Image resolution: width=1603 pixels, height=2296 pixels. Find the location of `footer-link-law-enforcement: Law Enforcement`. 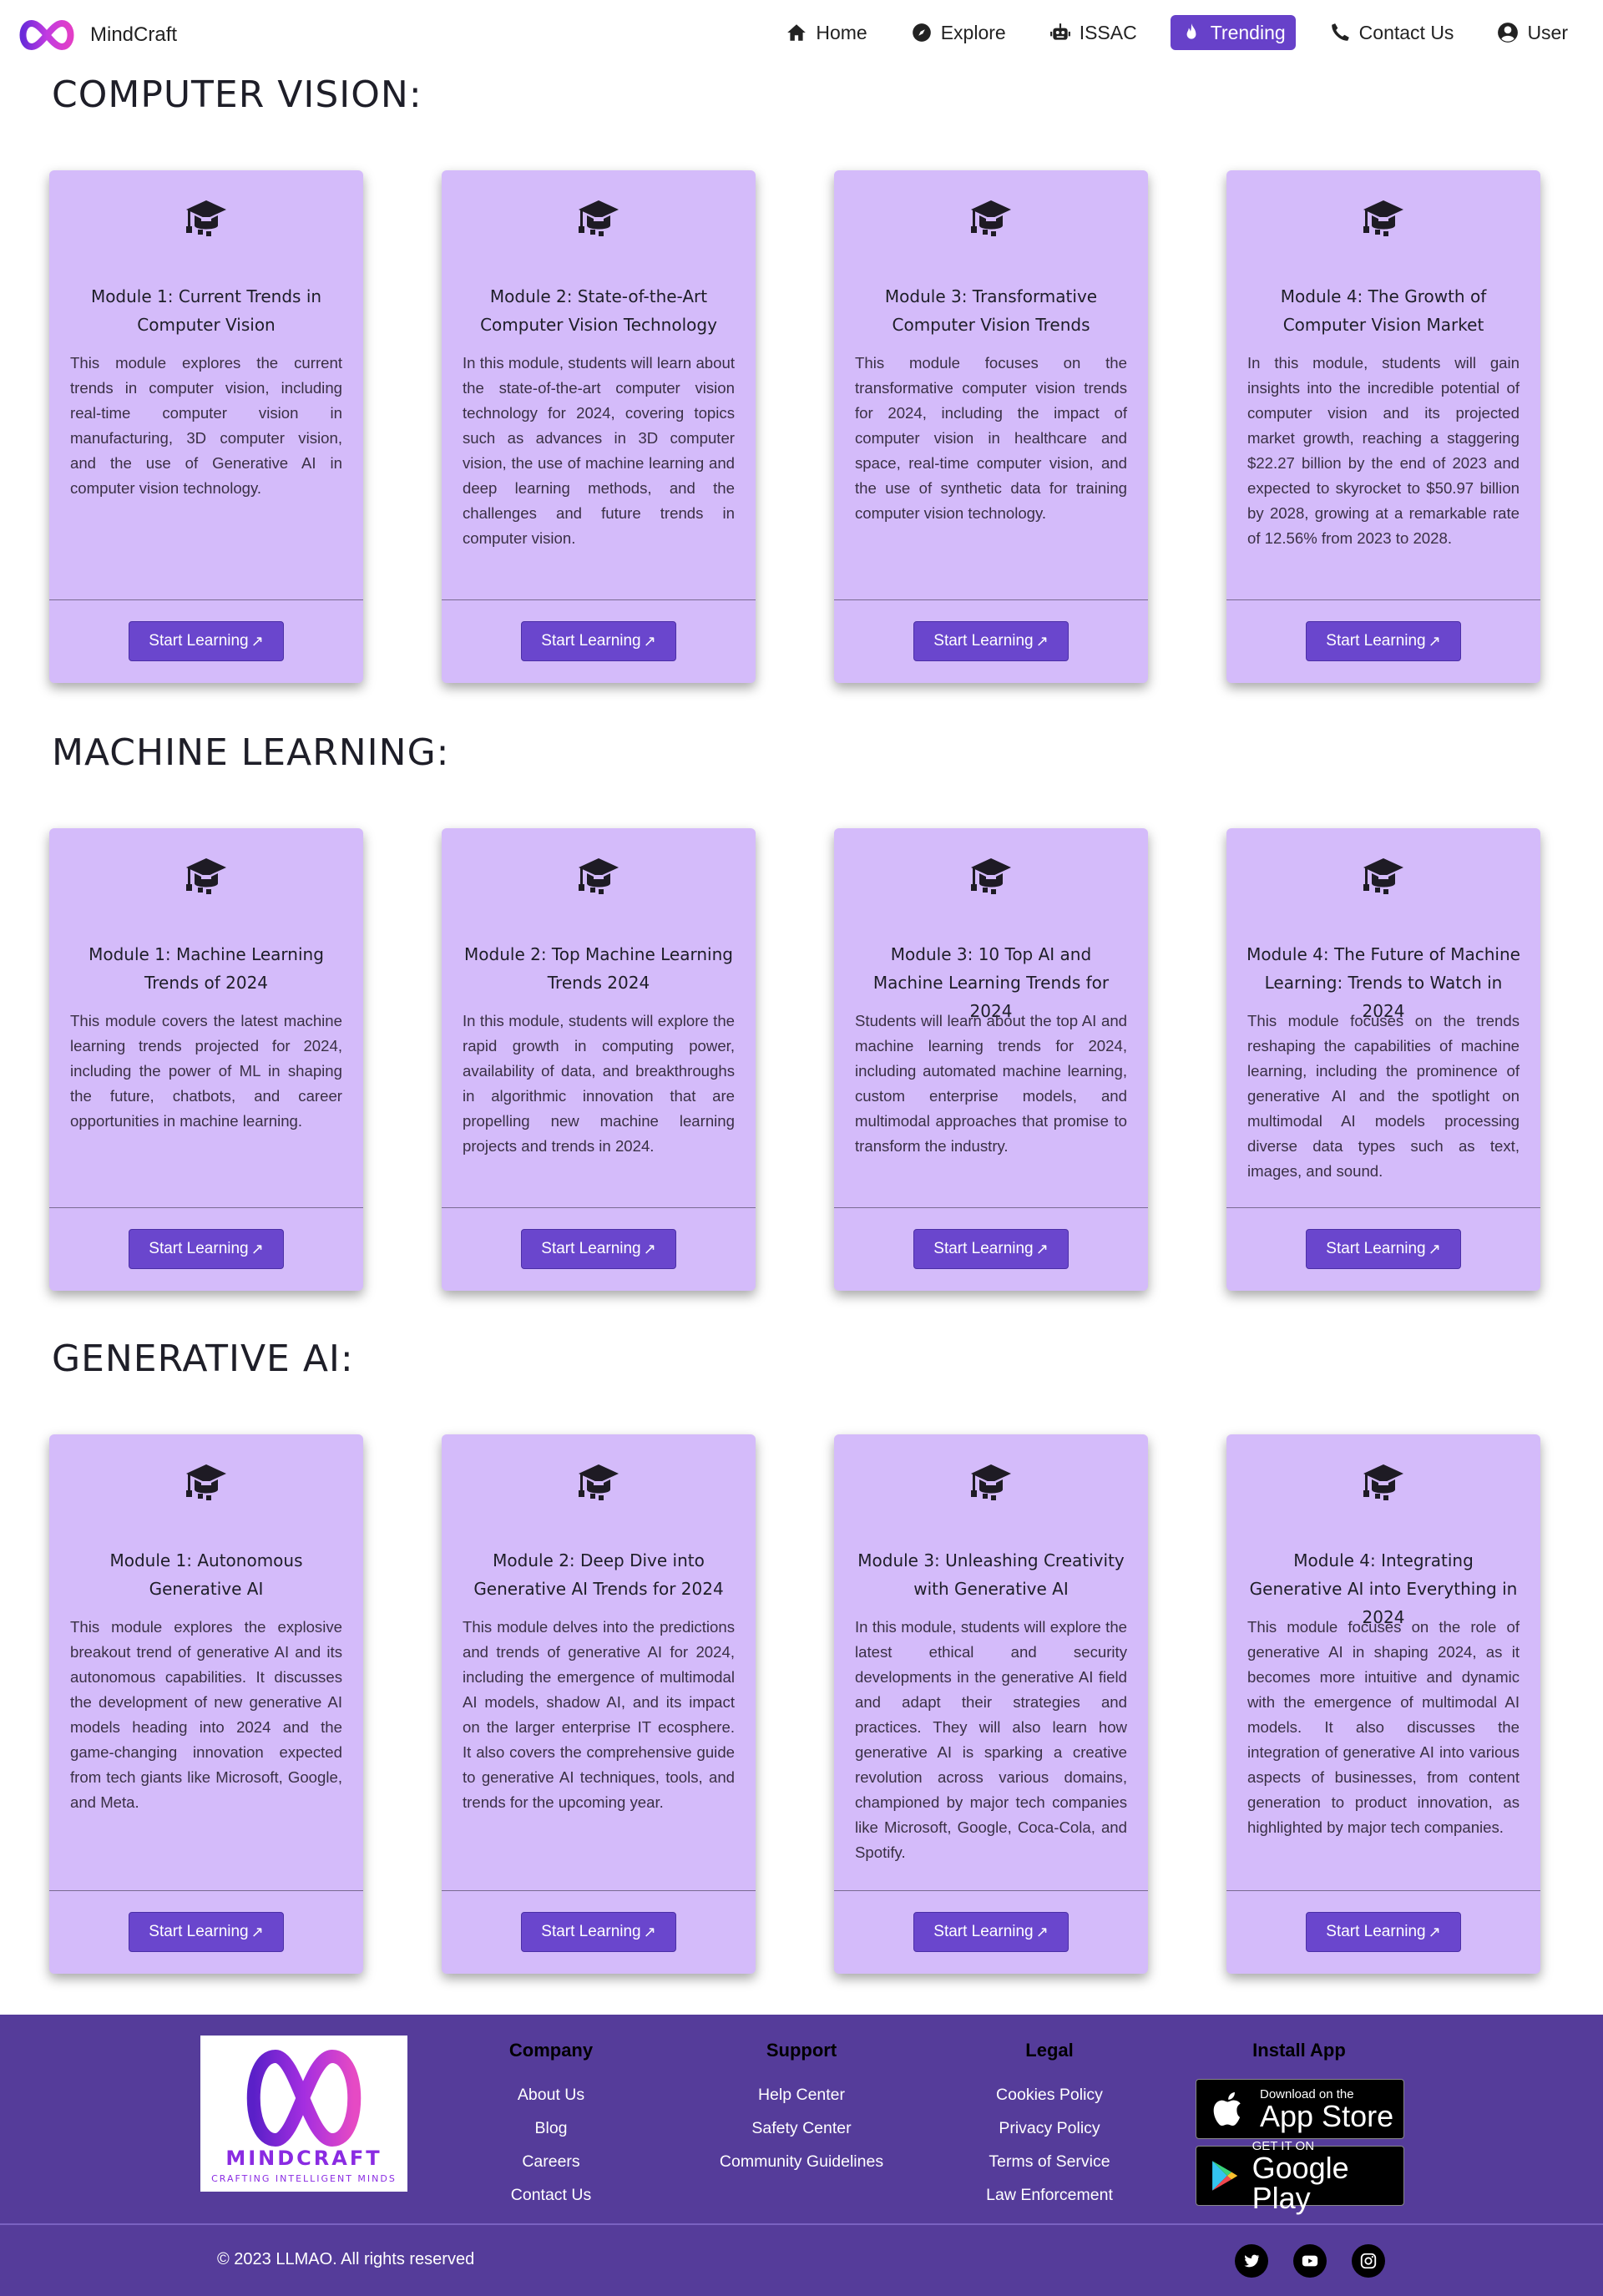

footer-link-law-enforcement: Law Enforcement is located at coordinates (1049, 2195).